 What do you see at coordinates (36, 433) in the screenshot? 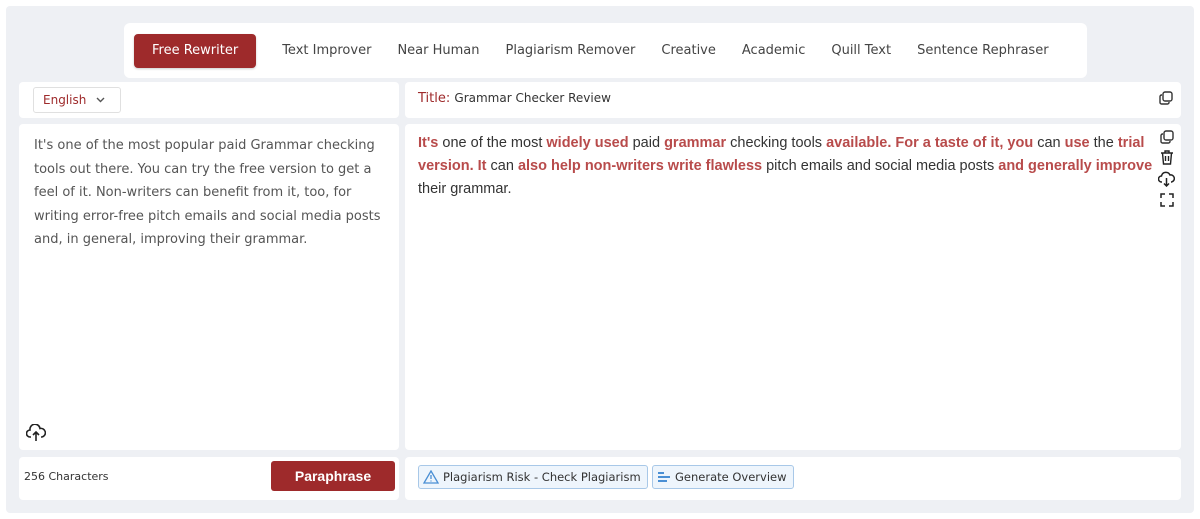
I see `upload-icon` at bounding box center [36, 433].